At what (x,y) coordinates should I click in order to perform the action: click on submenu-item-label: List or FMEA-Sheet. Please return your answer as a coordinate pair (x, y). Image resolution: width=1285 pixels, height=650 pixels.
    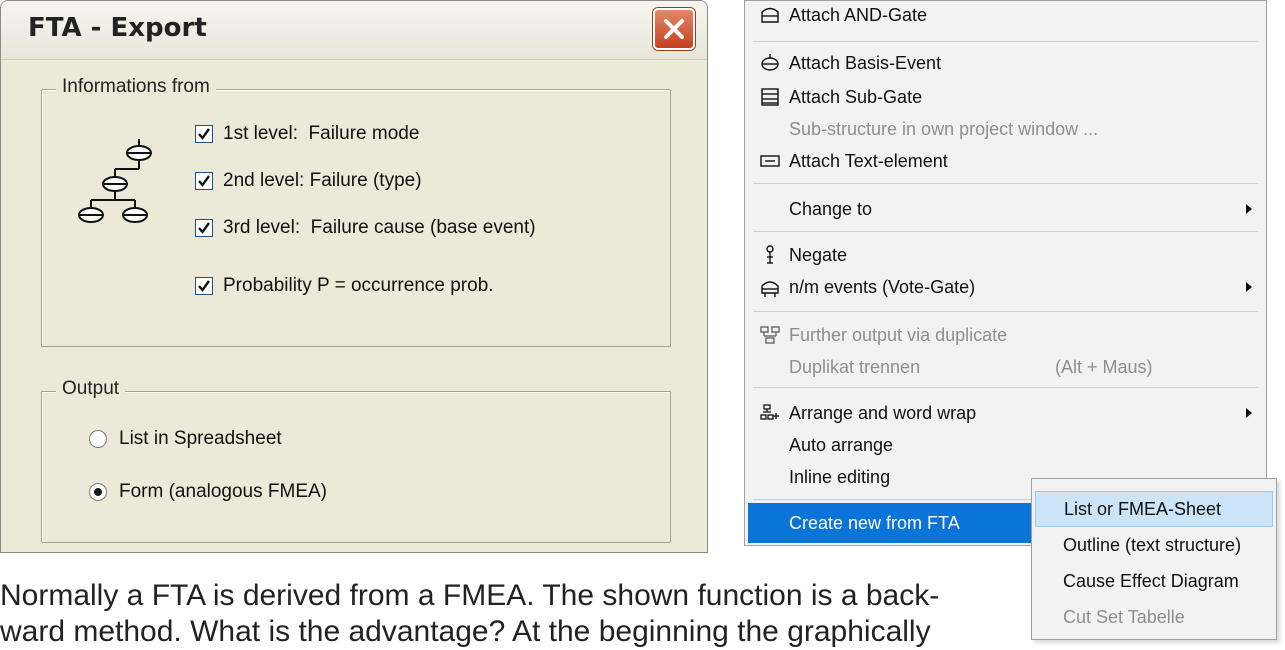
    Looking at the image, I should click on (1143, 508).